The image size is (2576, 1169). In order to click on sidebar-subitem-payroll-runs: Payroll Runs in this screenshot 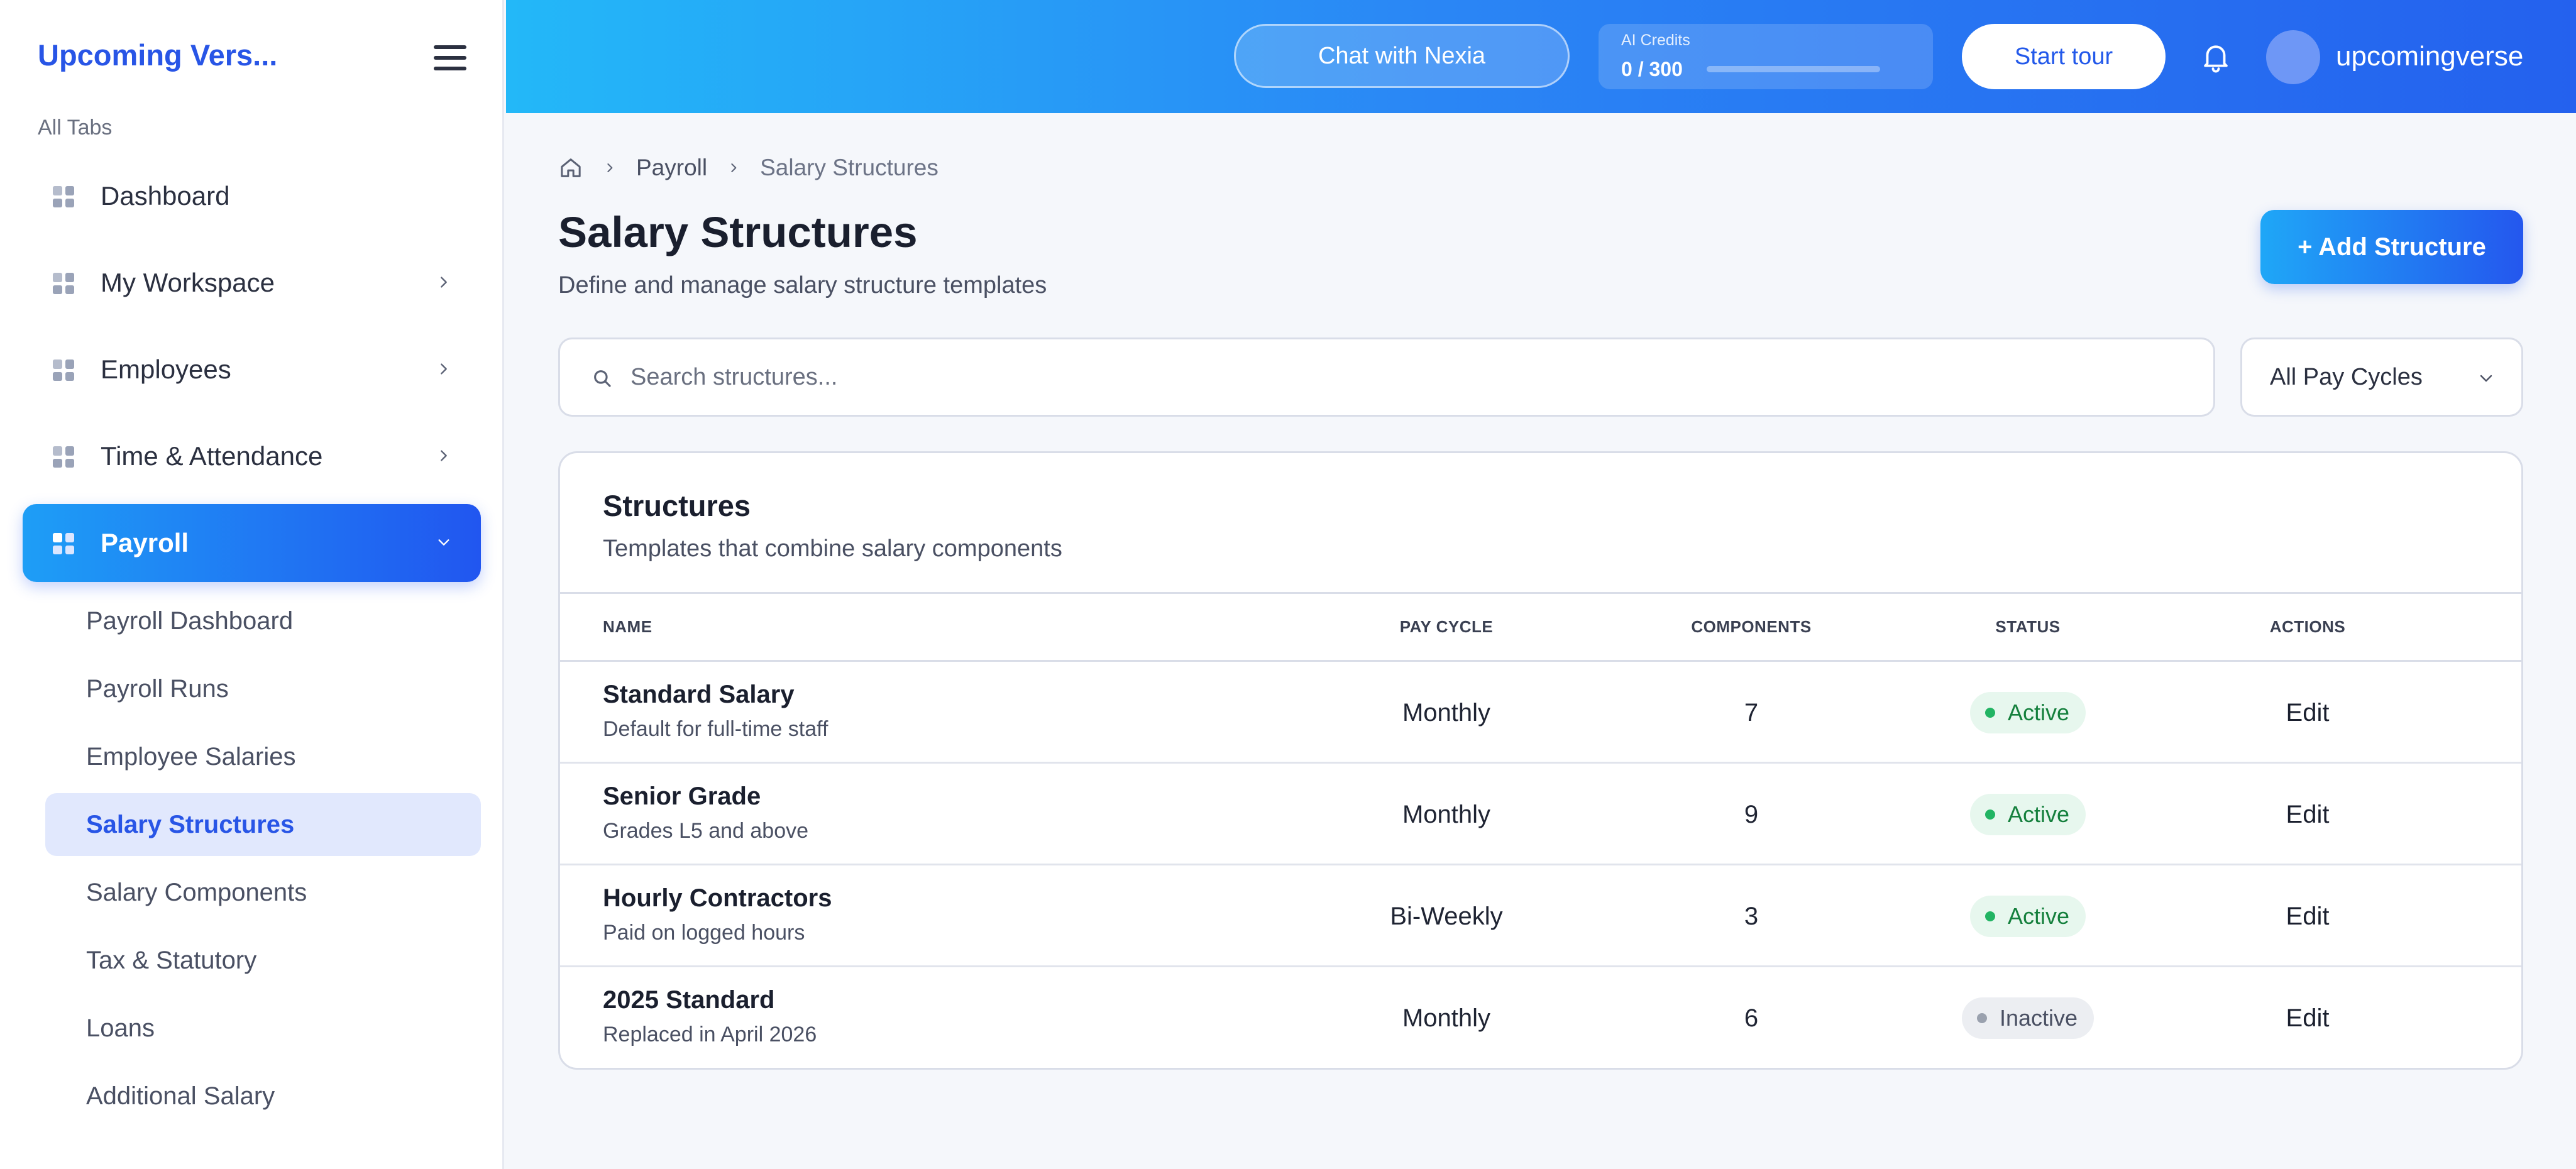, I will do `click(263, 689)`.